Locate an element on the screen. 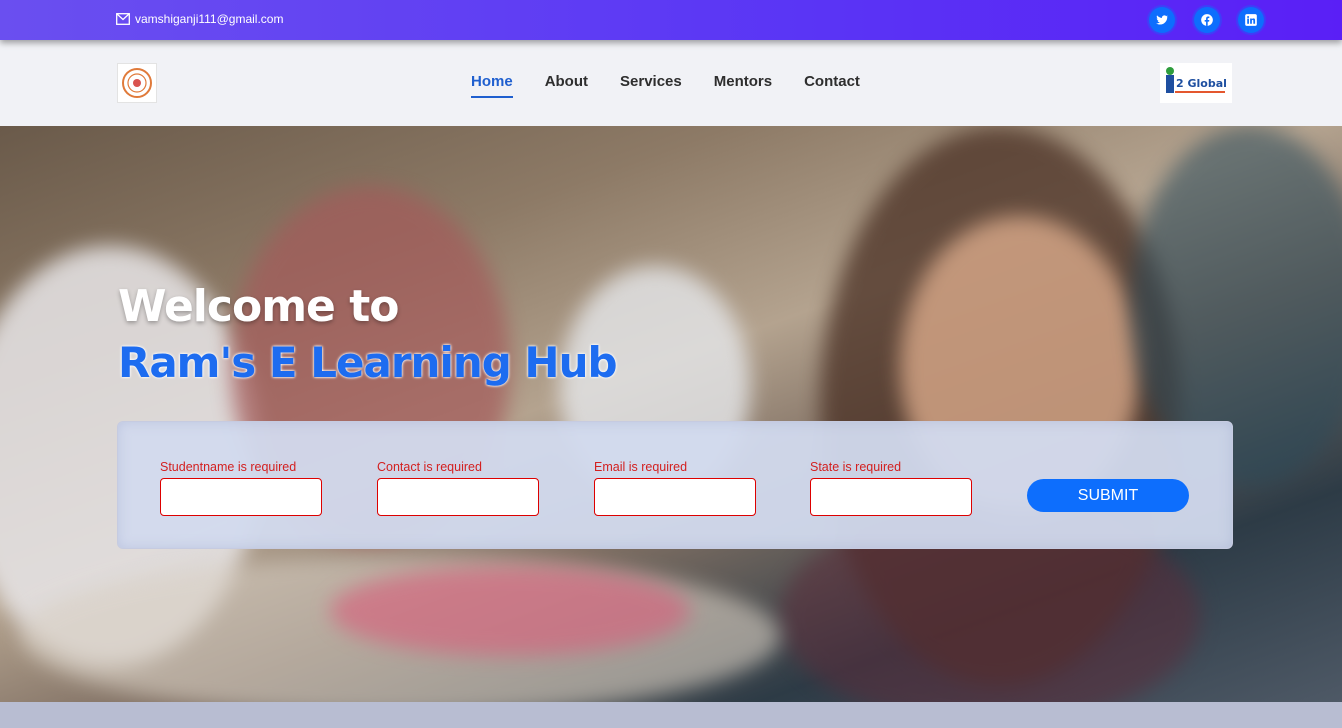 This screenshot has height=728, width=1342. email-text: vamshiganji111@gmail.com is located at coordinates (209, 19).